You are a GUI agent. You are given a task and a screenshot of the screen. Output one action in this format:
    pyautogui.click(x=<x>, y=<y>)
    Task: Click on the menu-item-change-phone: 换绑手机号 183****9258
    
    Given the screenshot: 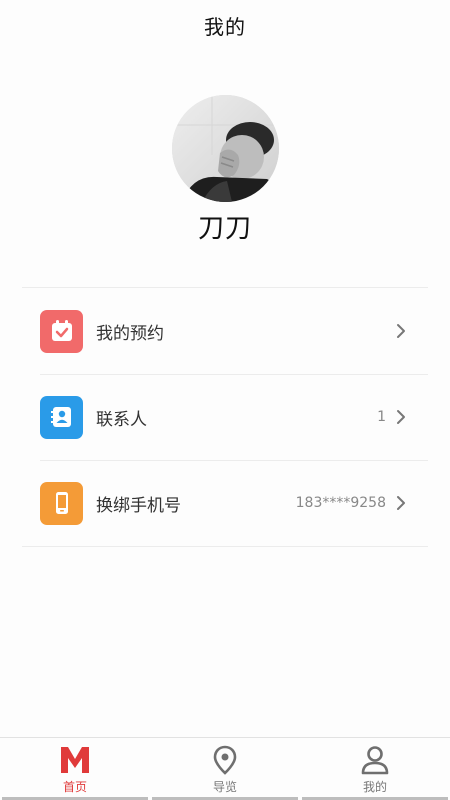 What is the action you would take?
    pyautogui.click(x=225, y=503)
    